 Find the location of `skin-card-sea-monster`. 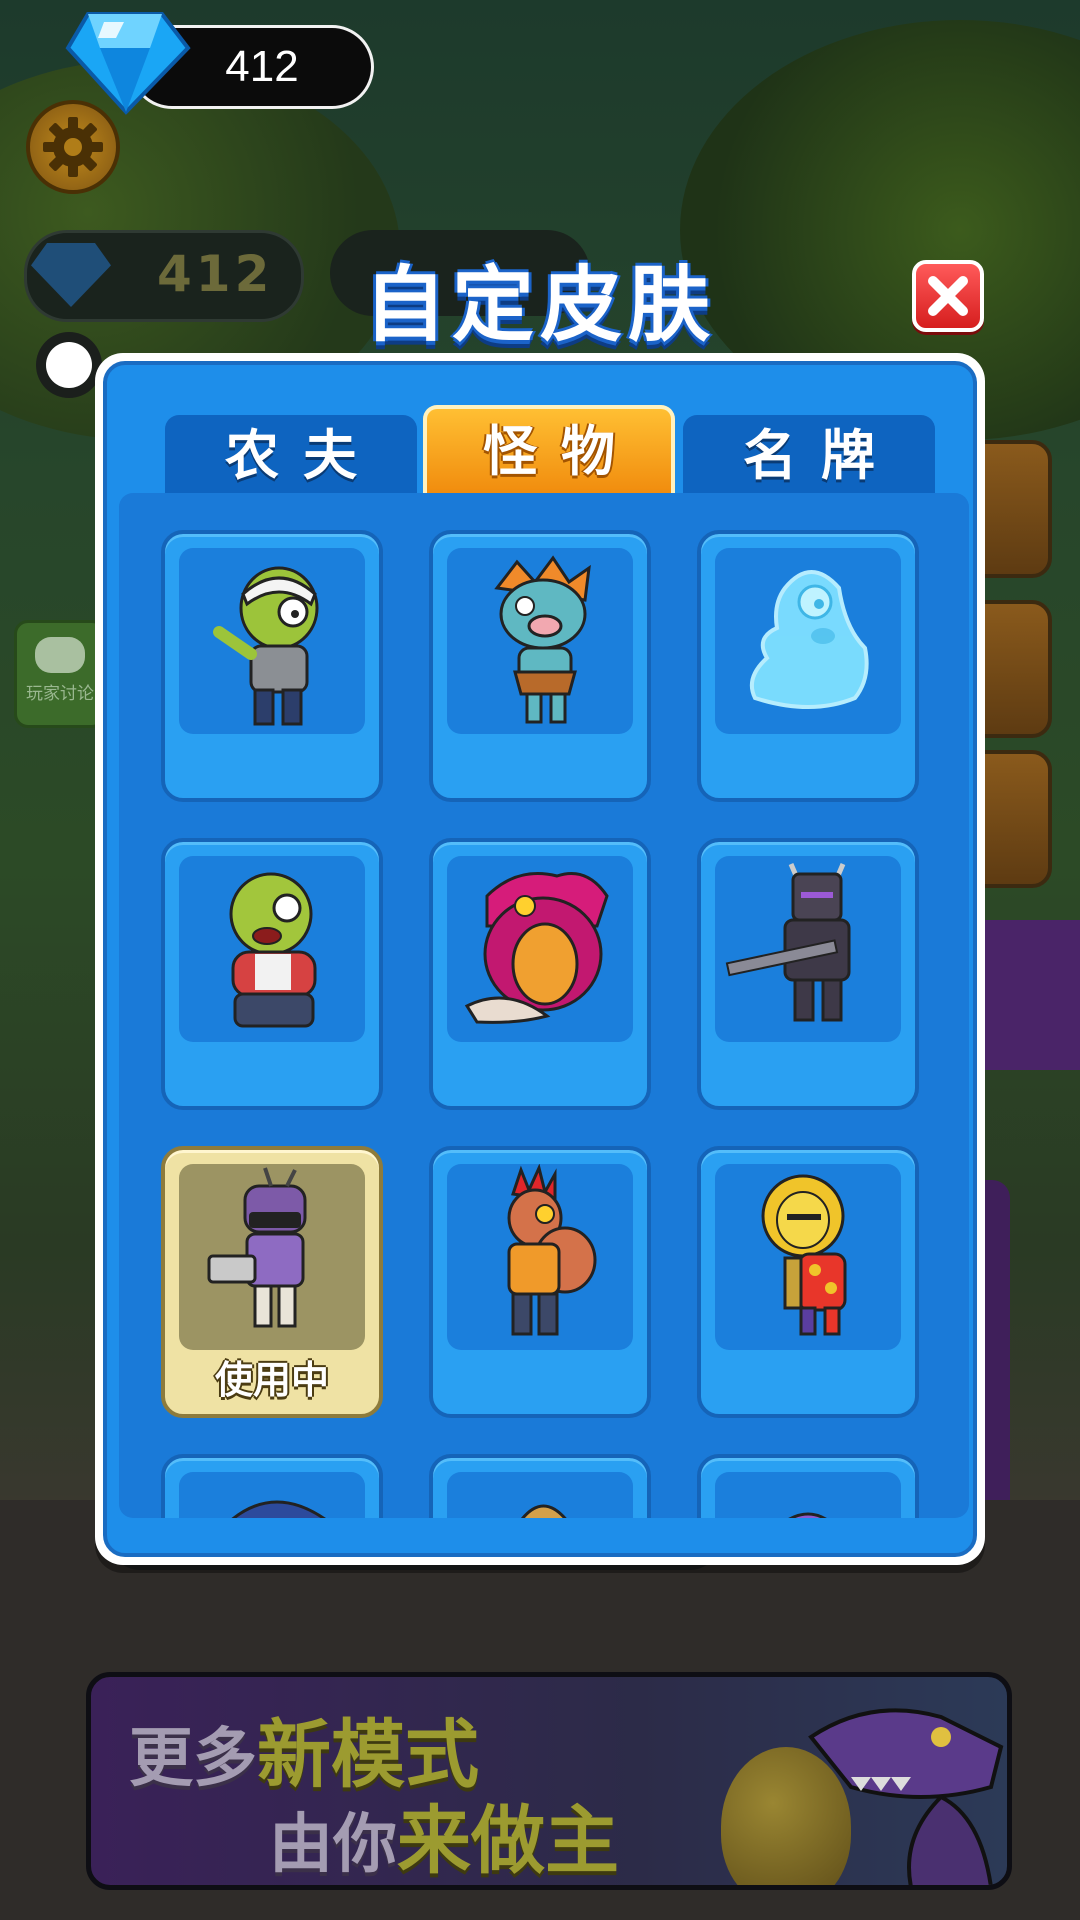

skin-card-sea-monster is located at coordinates (540, 974).